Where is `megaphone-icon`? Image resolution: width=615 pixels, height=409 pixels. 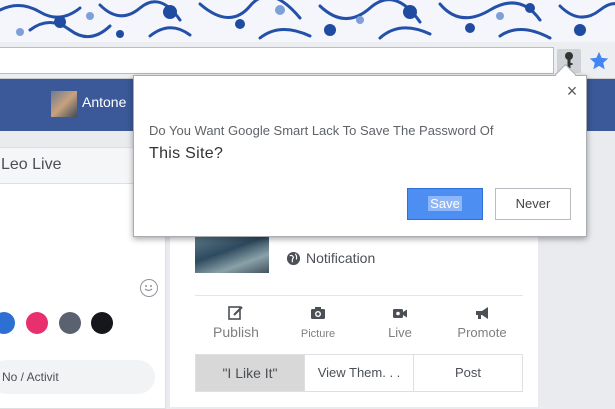
megaphone-icon is located at coordinates (482, 313).